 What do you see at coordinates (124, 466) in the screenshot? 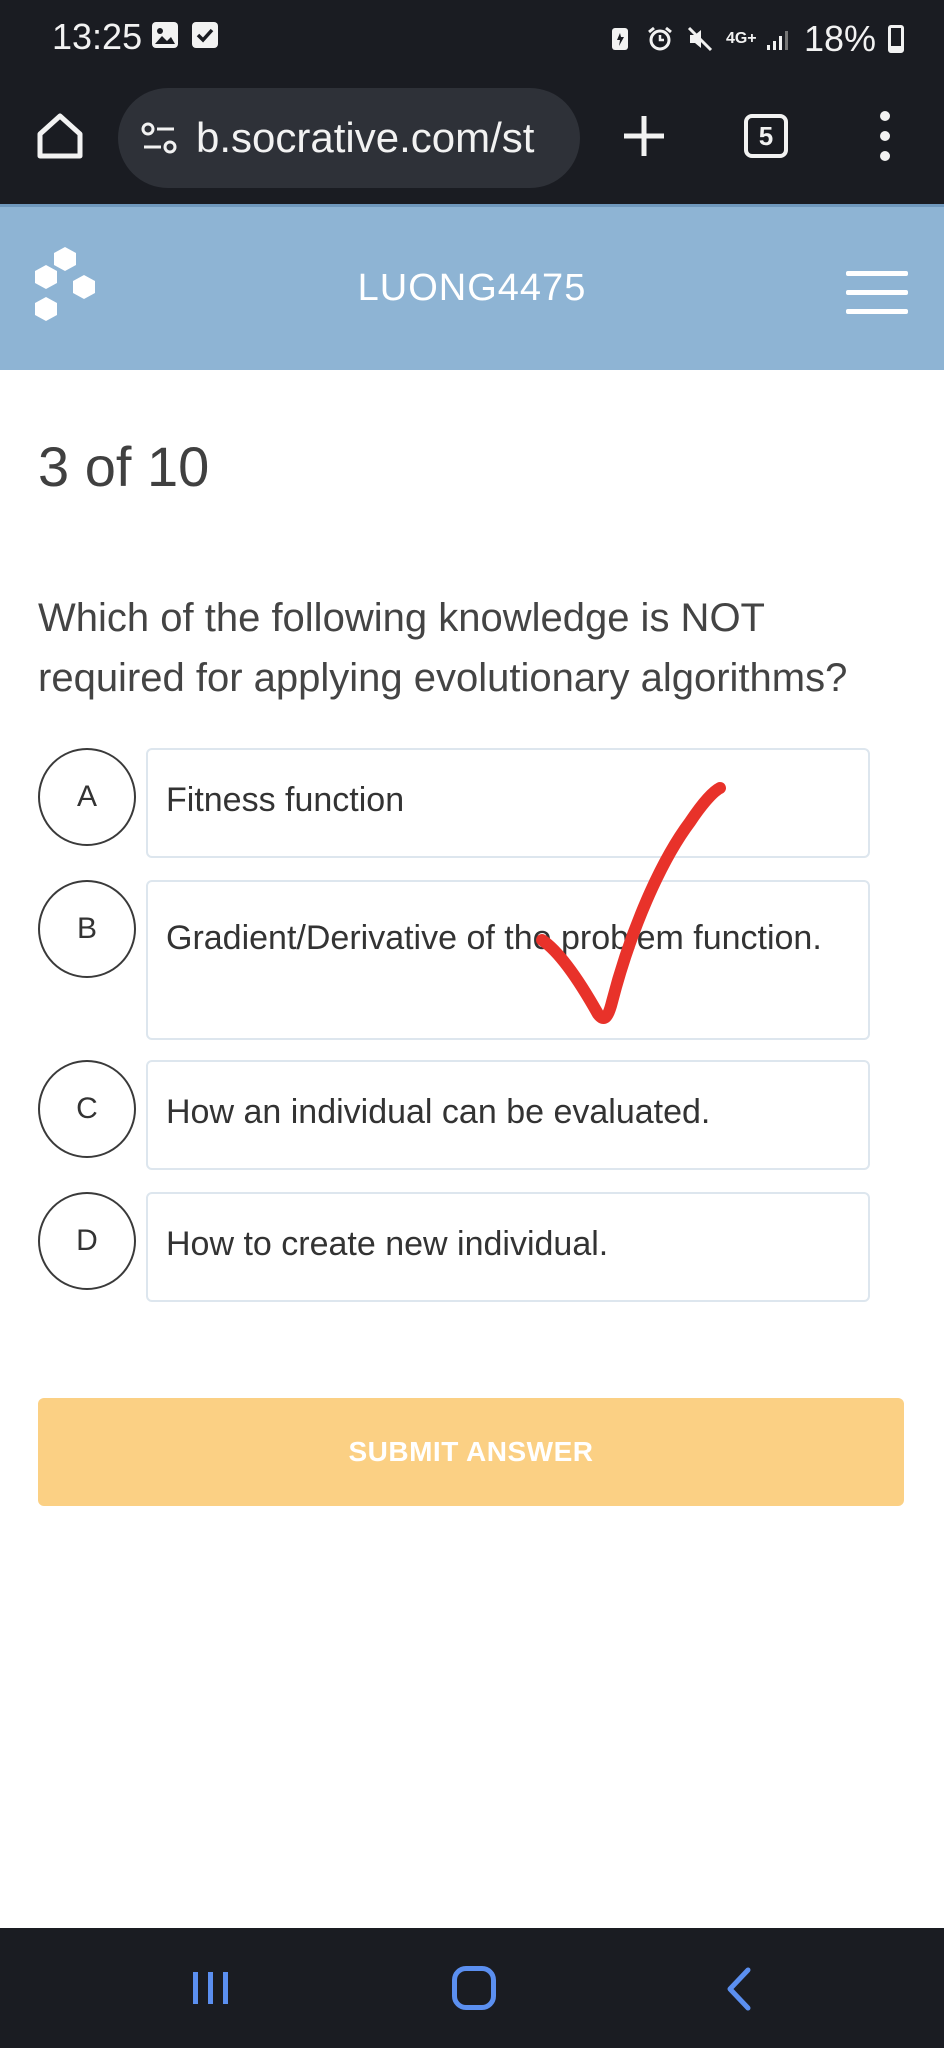
I see `question-progress: 3 of 10` at bounding box center [124, 466].